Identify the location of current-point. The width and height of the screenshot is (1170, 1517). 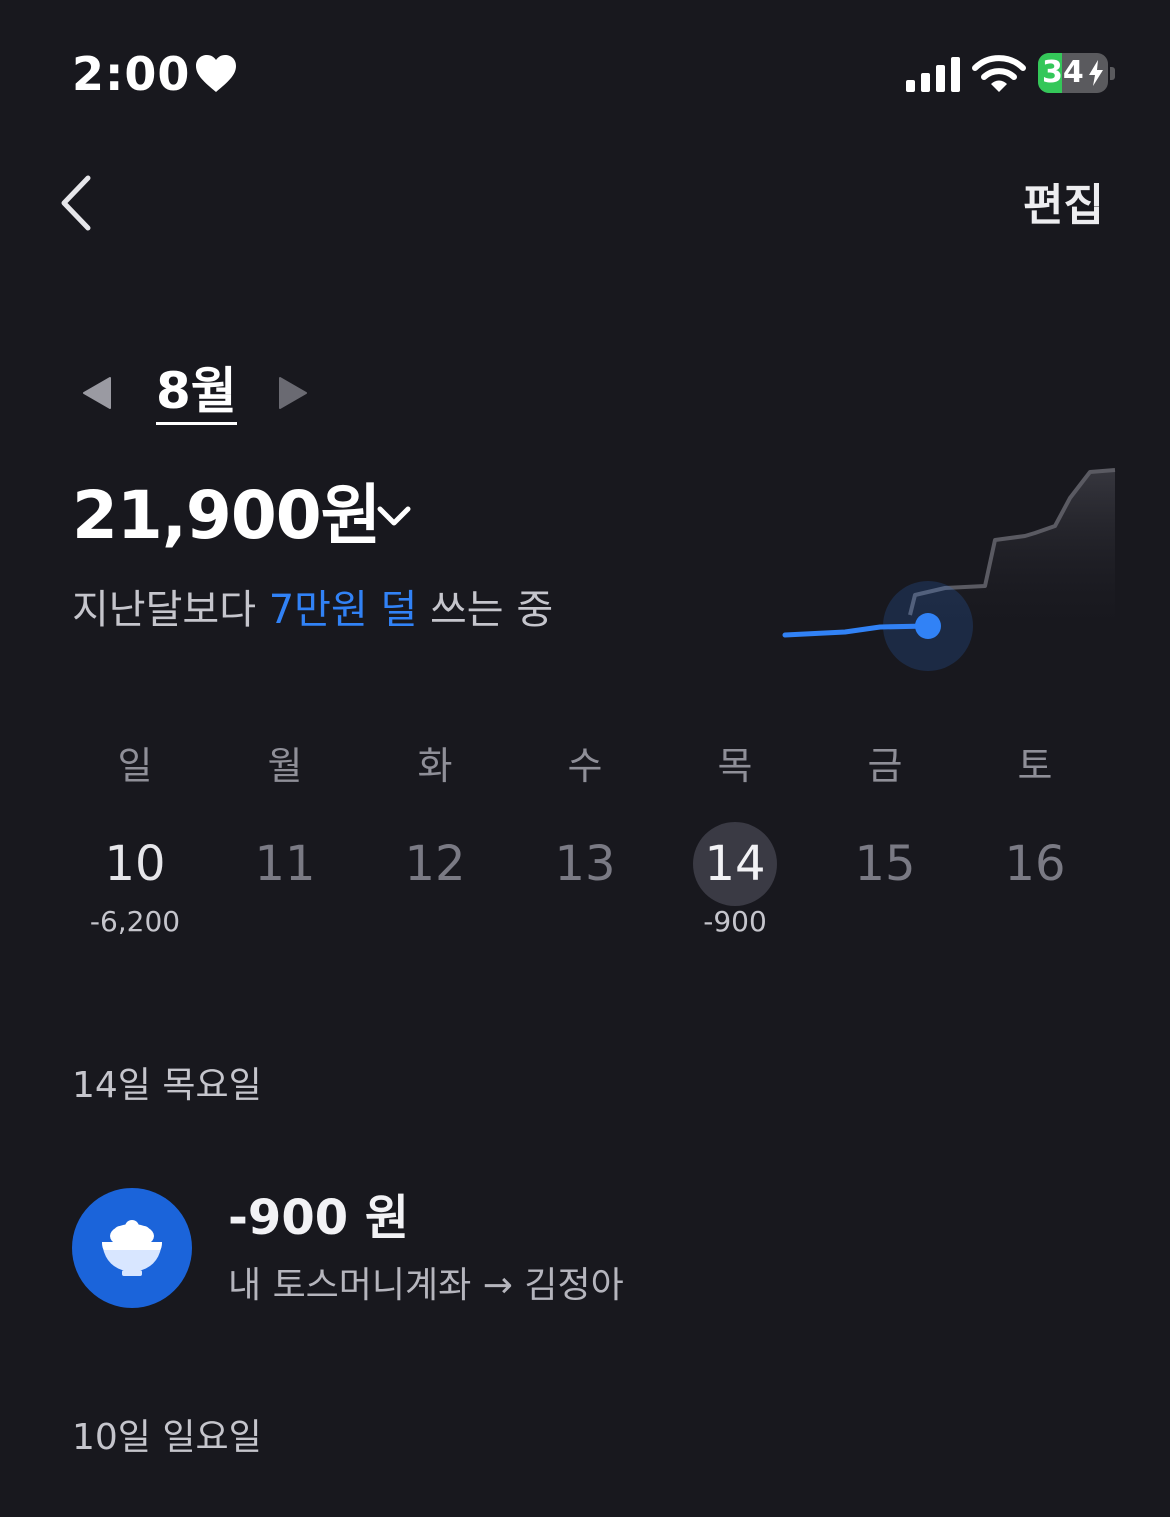
(928, 626).